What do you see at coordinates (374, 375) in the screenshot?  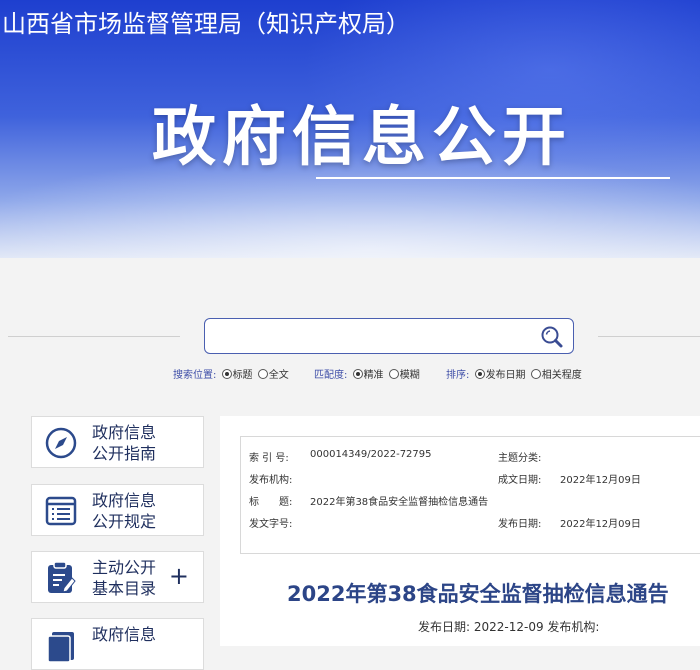 I see `radio-match-exact-label: 精准` at bounding box center [374, 375].